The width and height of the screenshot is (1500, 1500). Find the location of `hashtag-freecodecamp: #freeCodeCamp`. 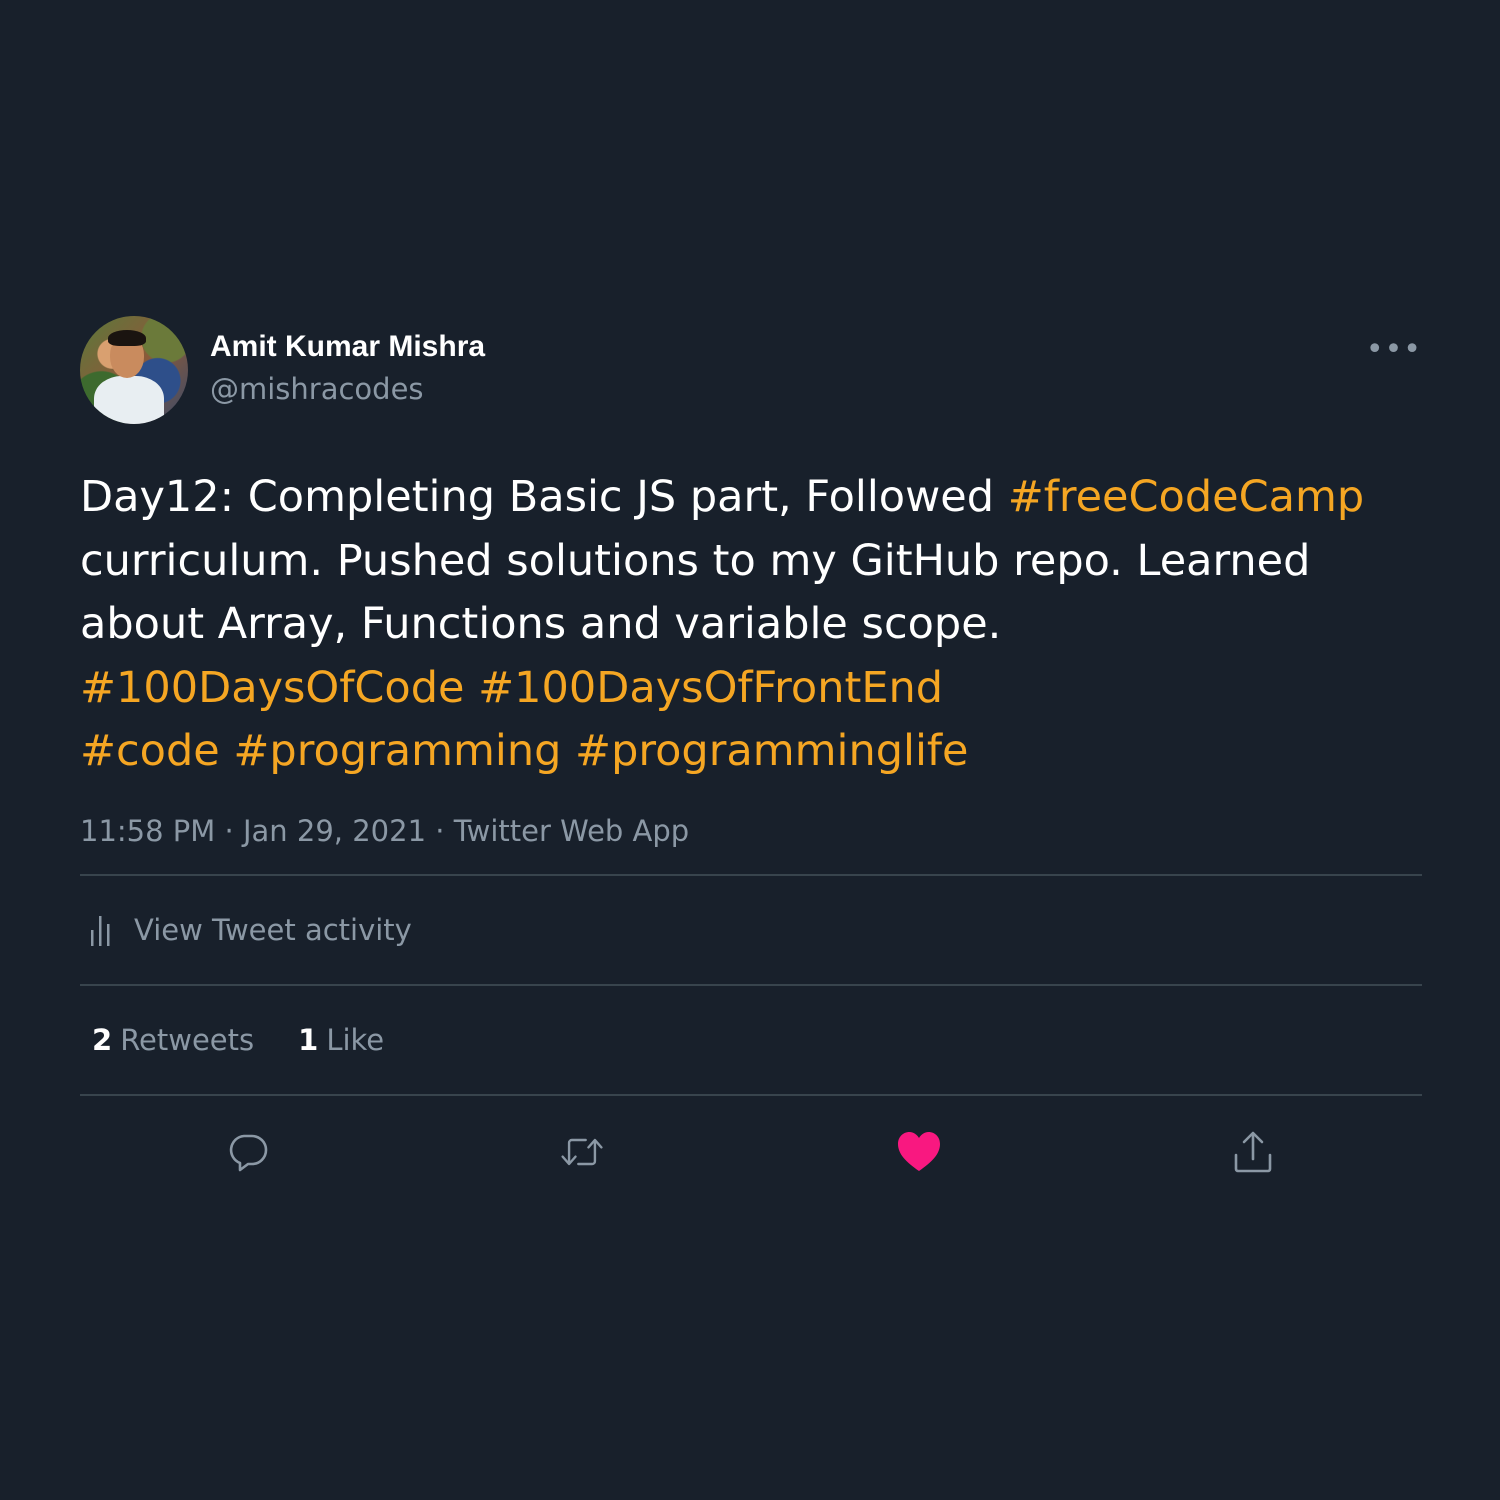

hashtag-freecodecamp: #freeCodeCamp is located at coordinates (1186, 497).